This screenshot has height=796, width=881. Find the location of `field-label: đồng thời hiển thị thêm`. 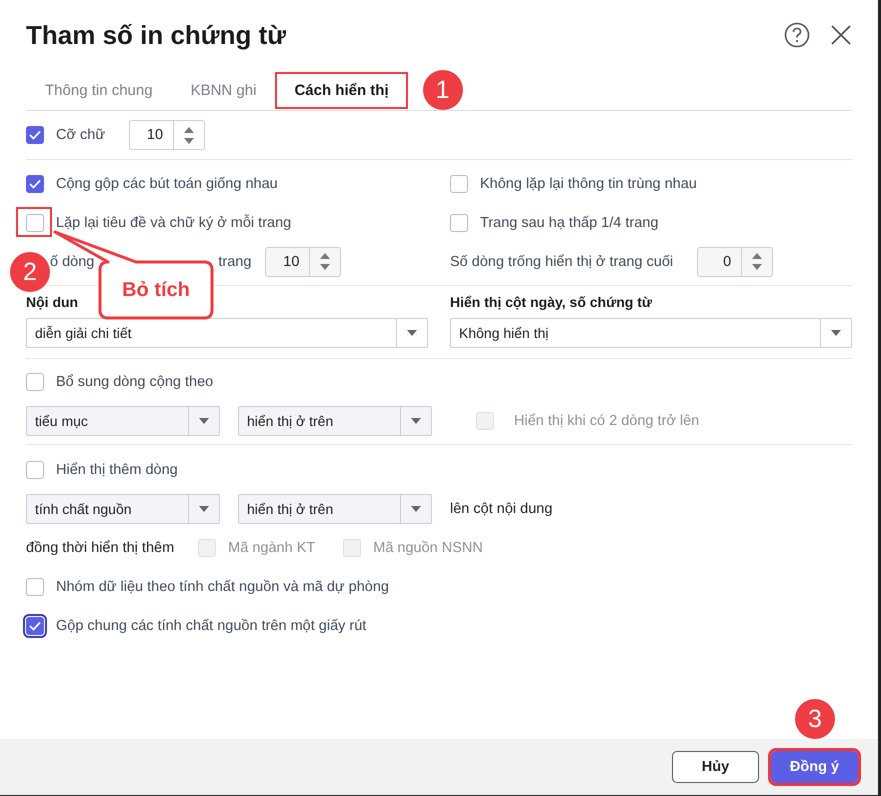

field-label: đồng thời hiển thị thêm is located at coordinates (100, 548).